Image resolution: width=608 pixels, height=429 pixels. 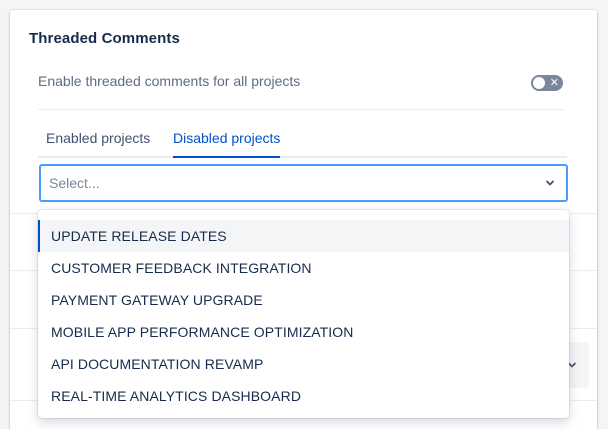 What do you see at coordinates (303, 236) in the screenshot?
I see `dropdown-option: UPDATE RELEASE DATES` at bounding box center [303, 236].